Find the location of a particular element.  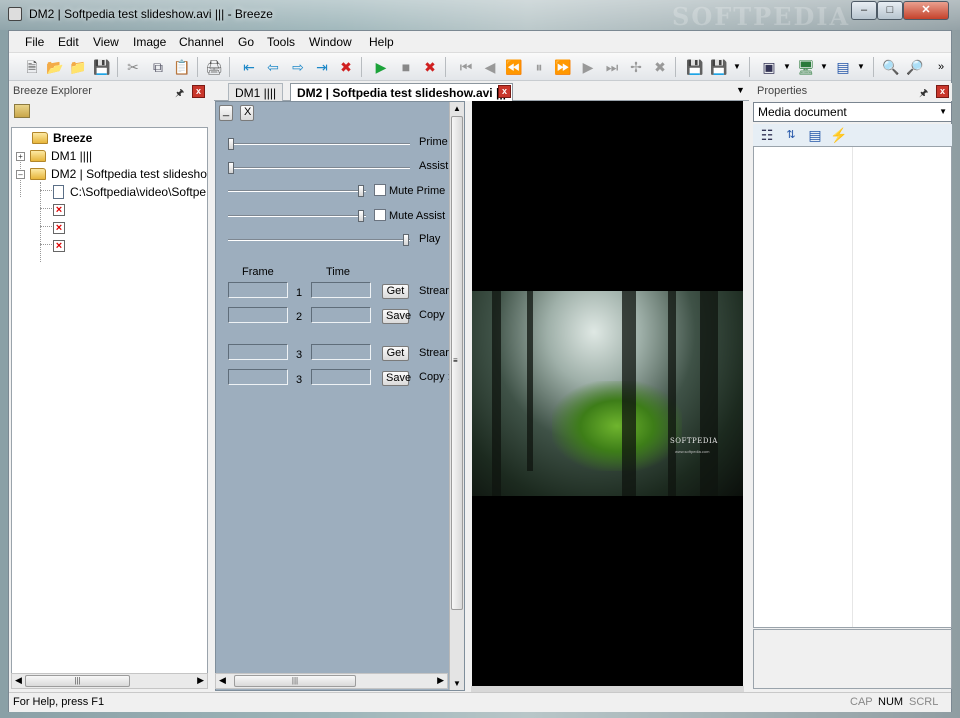

tab-dm2: DM2 | Softpedia test slideshow.avi ||| is located at coordinates (402, 92).